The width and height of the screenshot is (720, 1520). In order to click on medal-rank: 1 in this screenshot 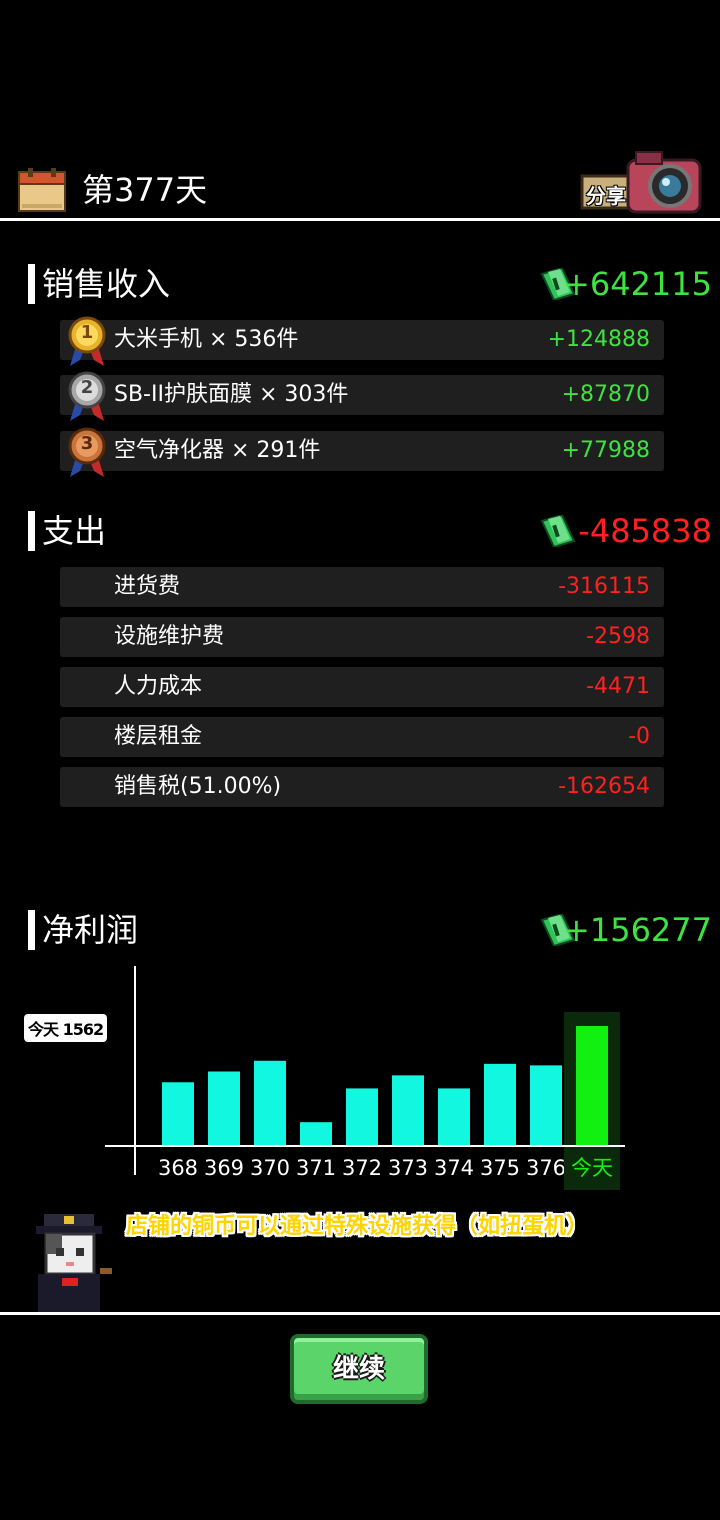, I will do `click(87, 332)`.